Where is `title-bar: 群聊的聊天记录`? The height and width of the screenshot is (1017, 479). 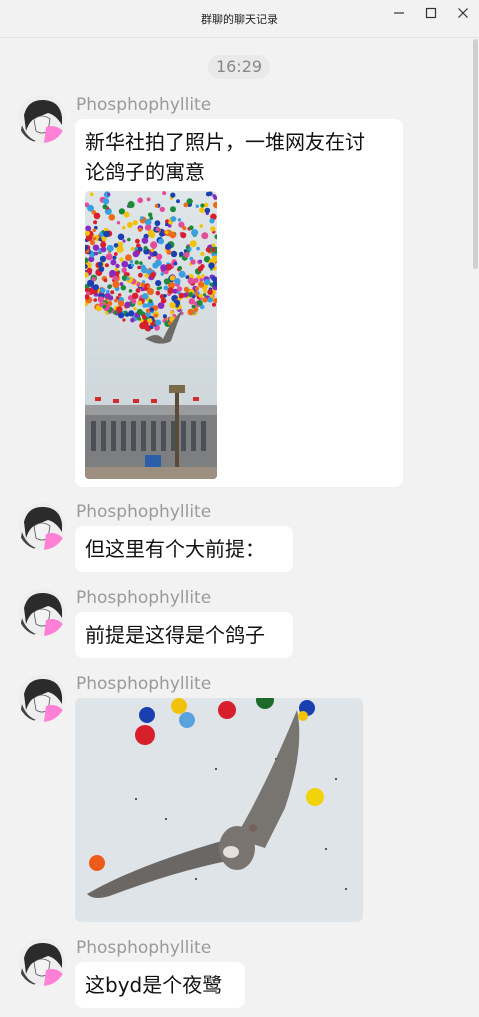 title-bar: 群聊的聊天记录 is located at coordinates (239, 19).